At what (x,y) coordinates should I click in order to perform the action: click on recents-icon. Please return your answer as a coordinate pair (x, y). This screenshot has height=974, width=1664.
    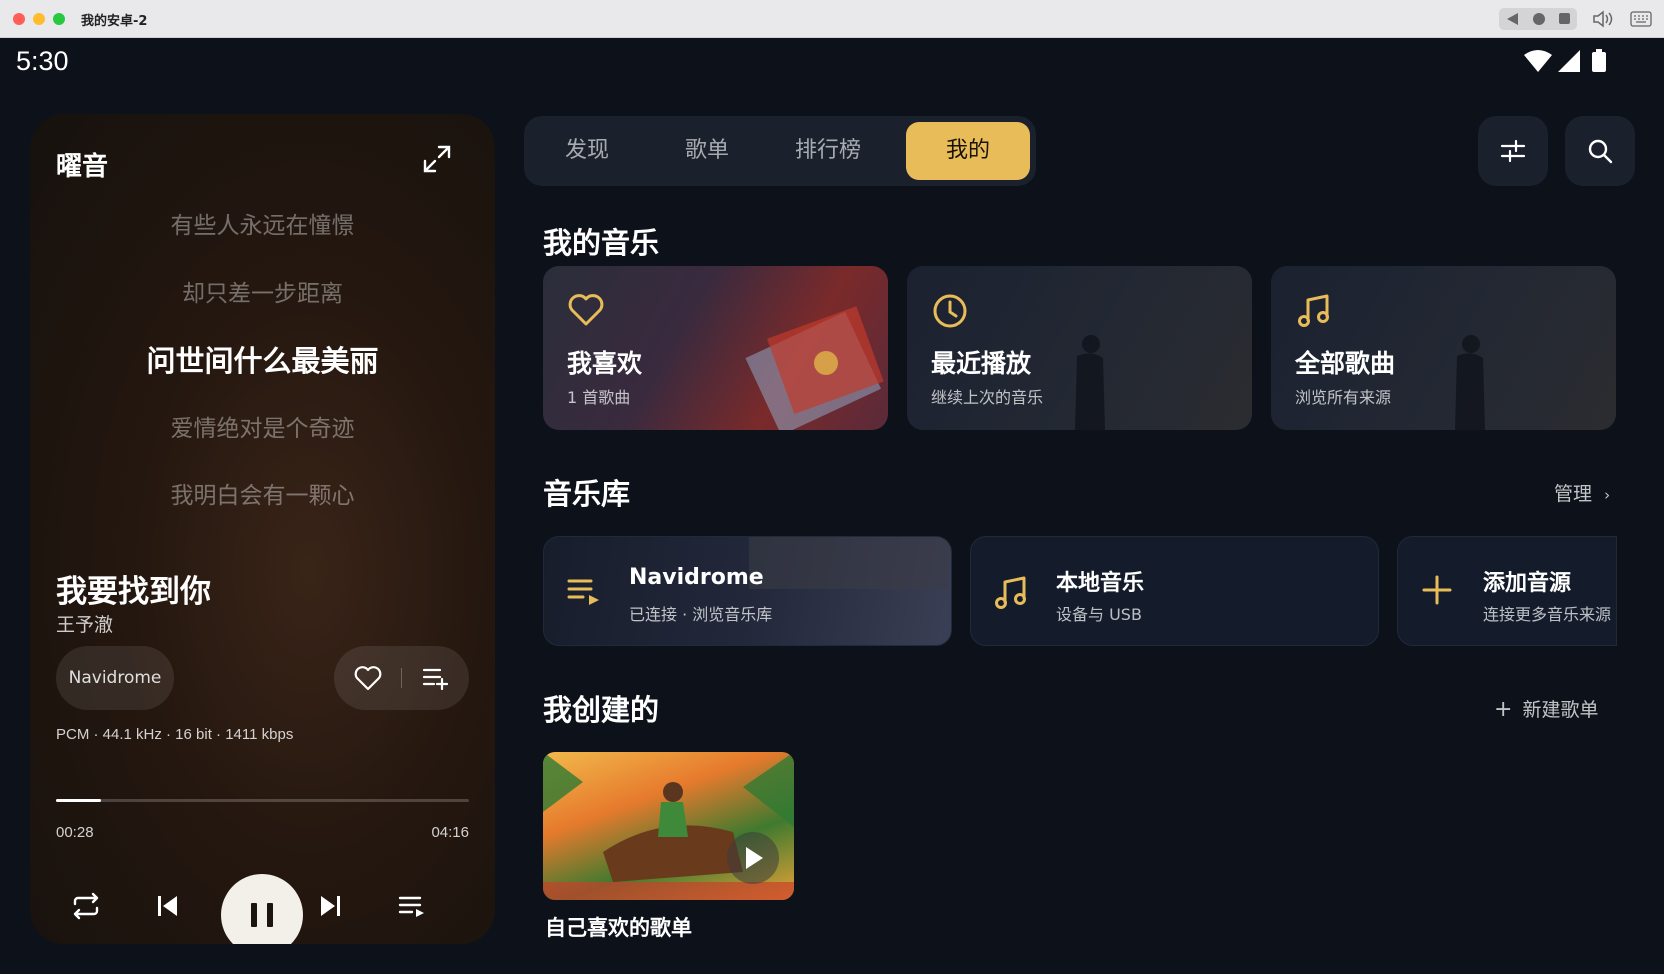
    Looking at the image, I should click on (1564, 18).